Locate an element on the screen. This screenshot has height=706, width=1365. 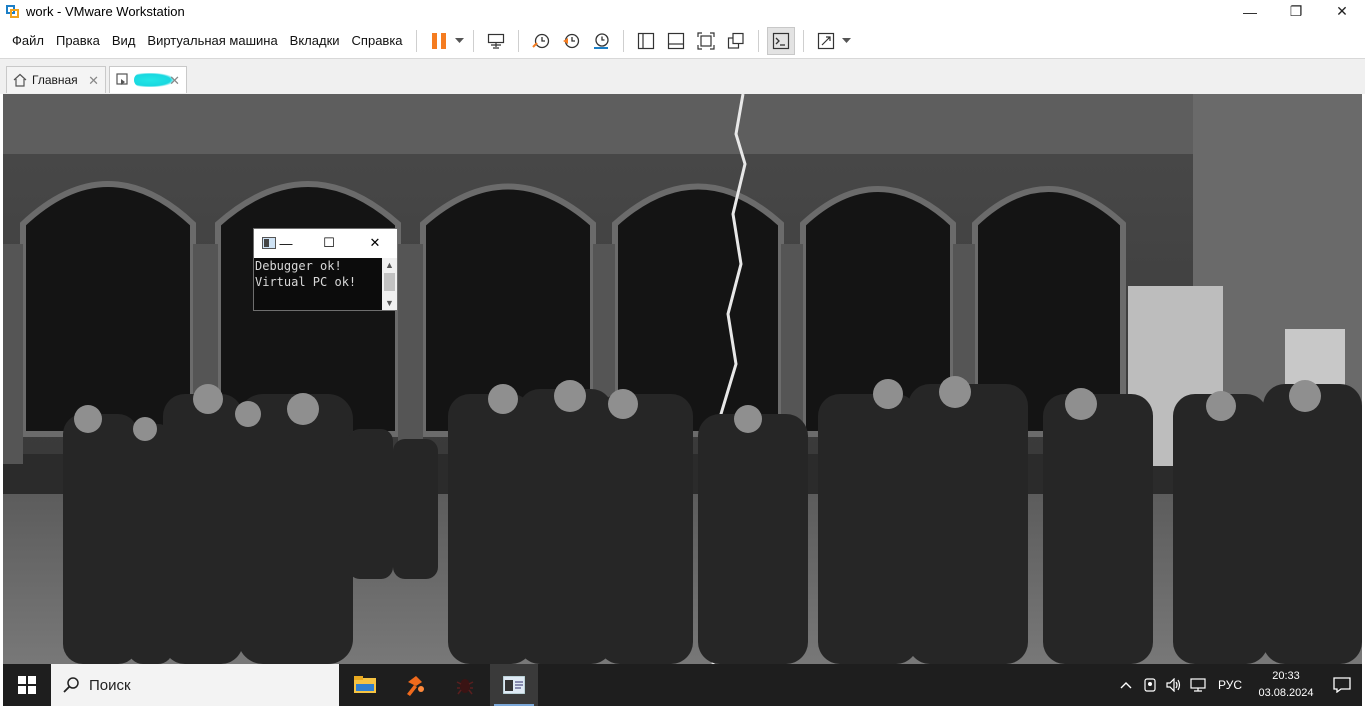
scroll-down-icon: ▼ is located at coordinates (389, 303).